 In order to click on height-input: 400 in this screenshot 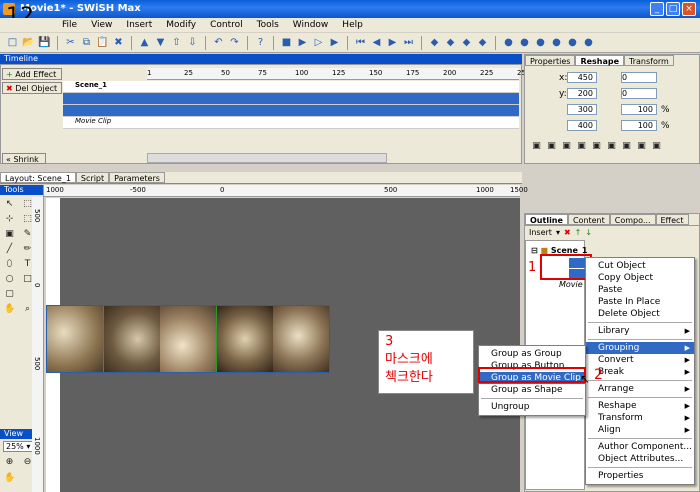, I will do `click(582, 125)`.